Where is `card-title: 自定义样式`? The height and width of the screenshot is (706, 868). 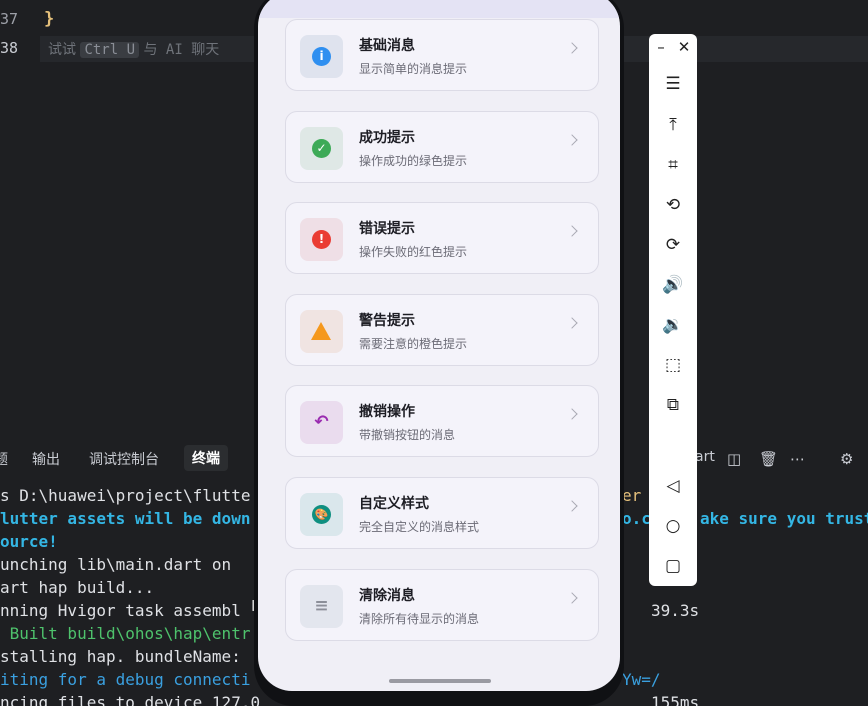 card-title: 自定义样式 is located at coordinates (394, 504).